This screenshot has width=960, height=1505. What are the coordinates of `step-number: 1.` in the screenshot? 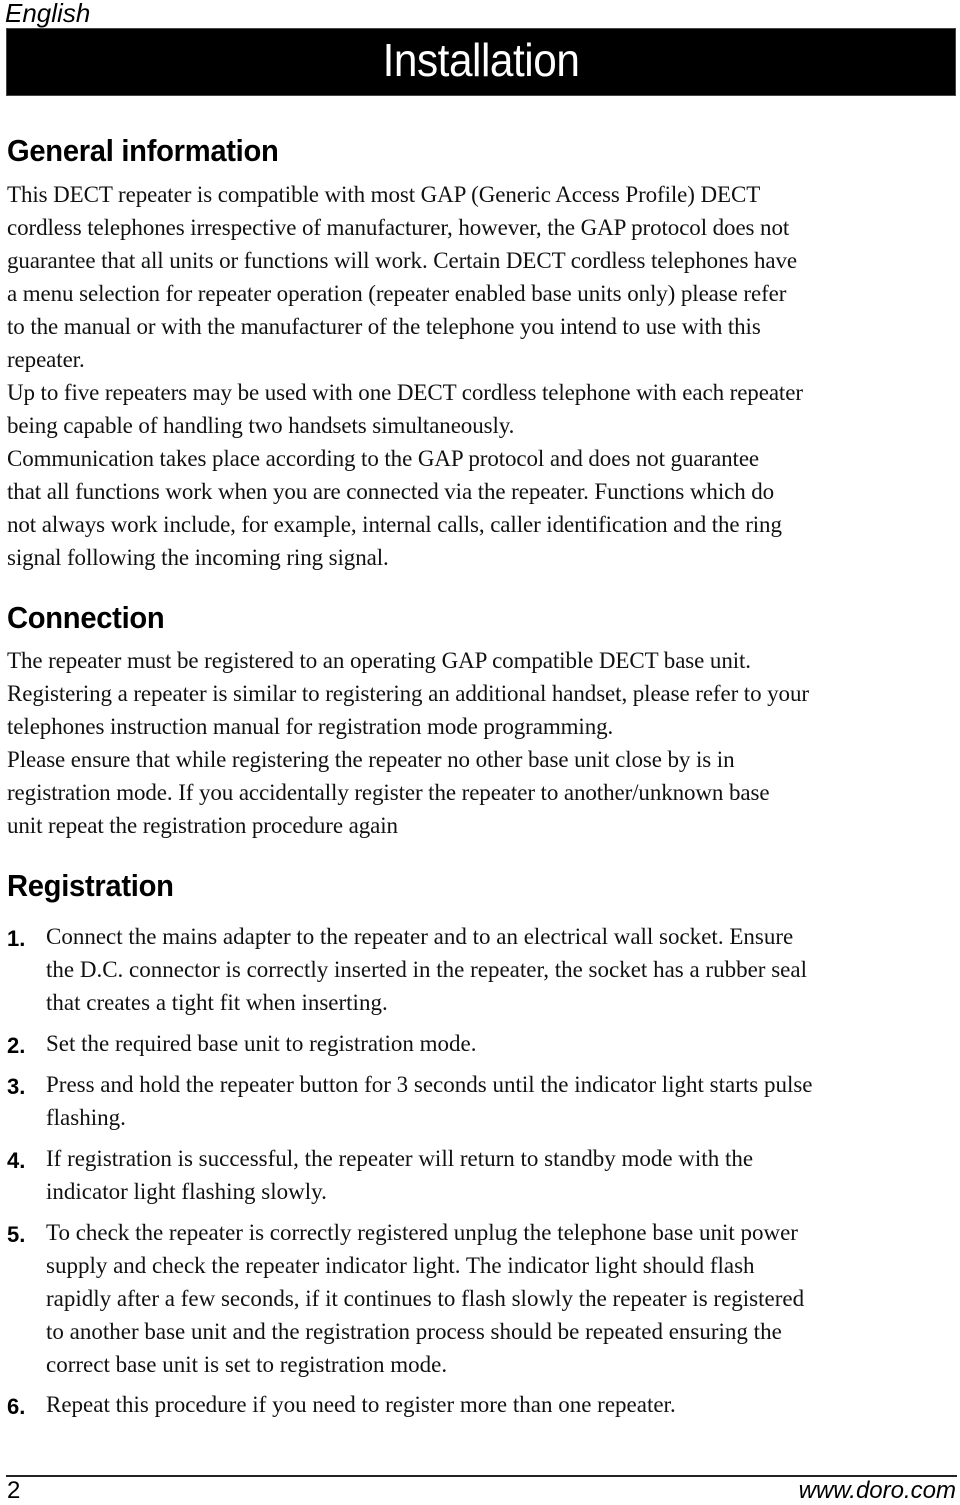 It's located at (16, 938).